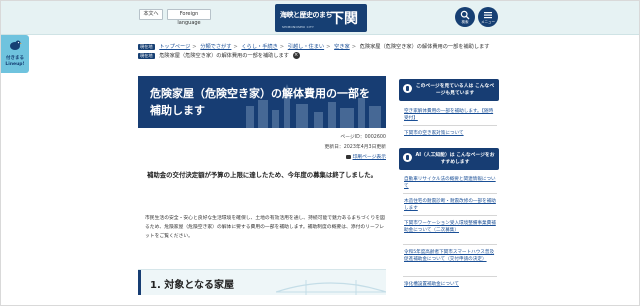 This screenshot has height=306, width=640. I want to click on search-button: 検索, so click(465, 17).